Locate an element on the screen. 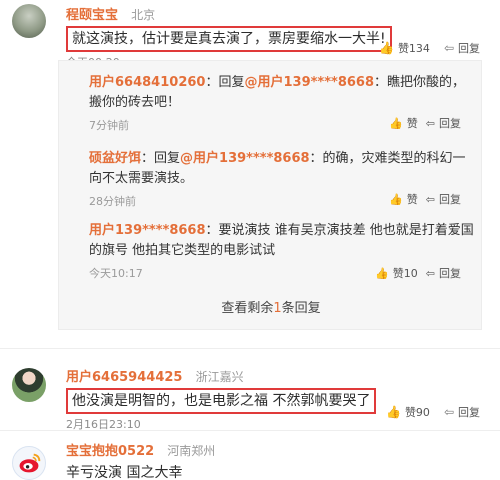  comment-header: 程颐宝宝 北京 is located at coordinates (276, 13).